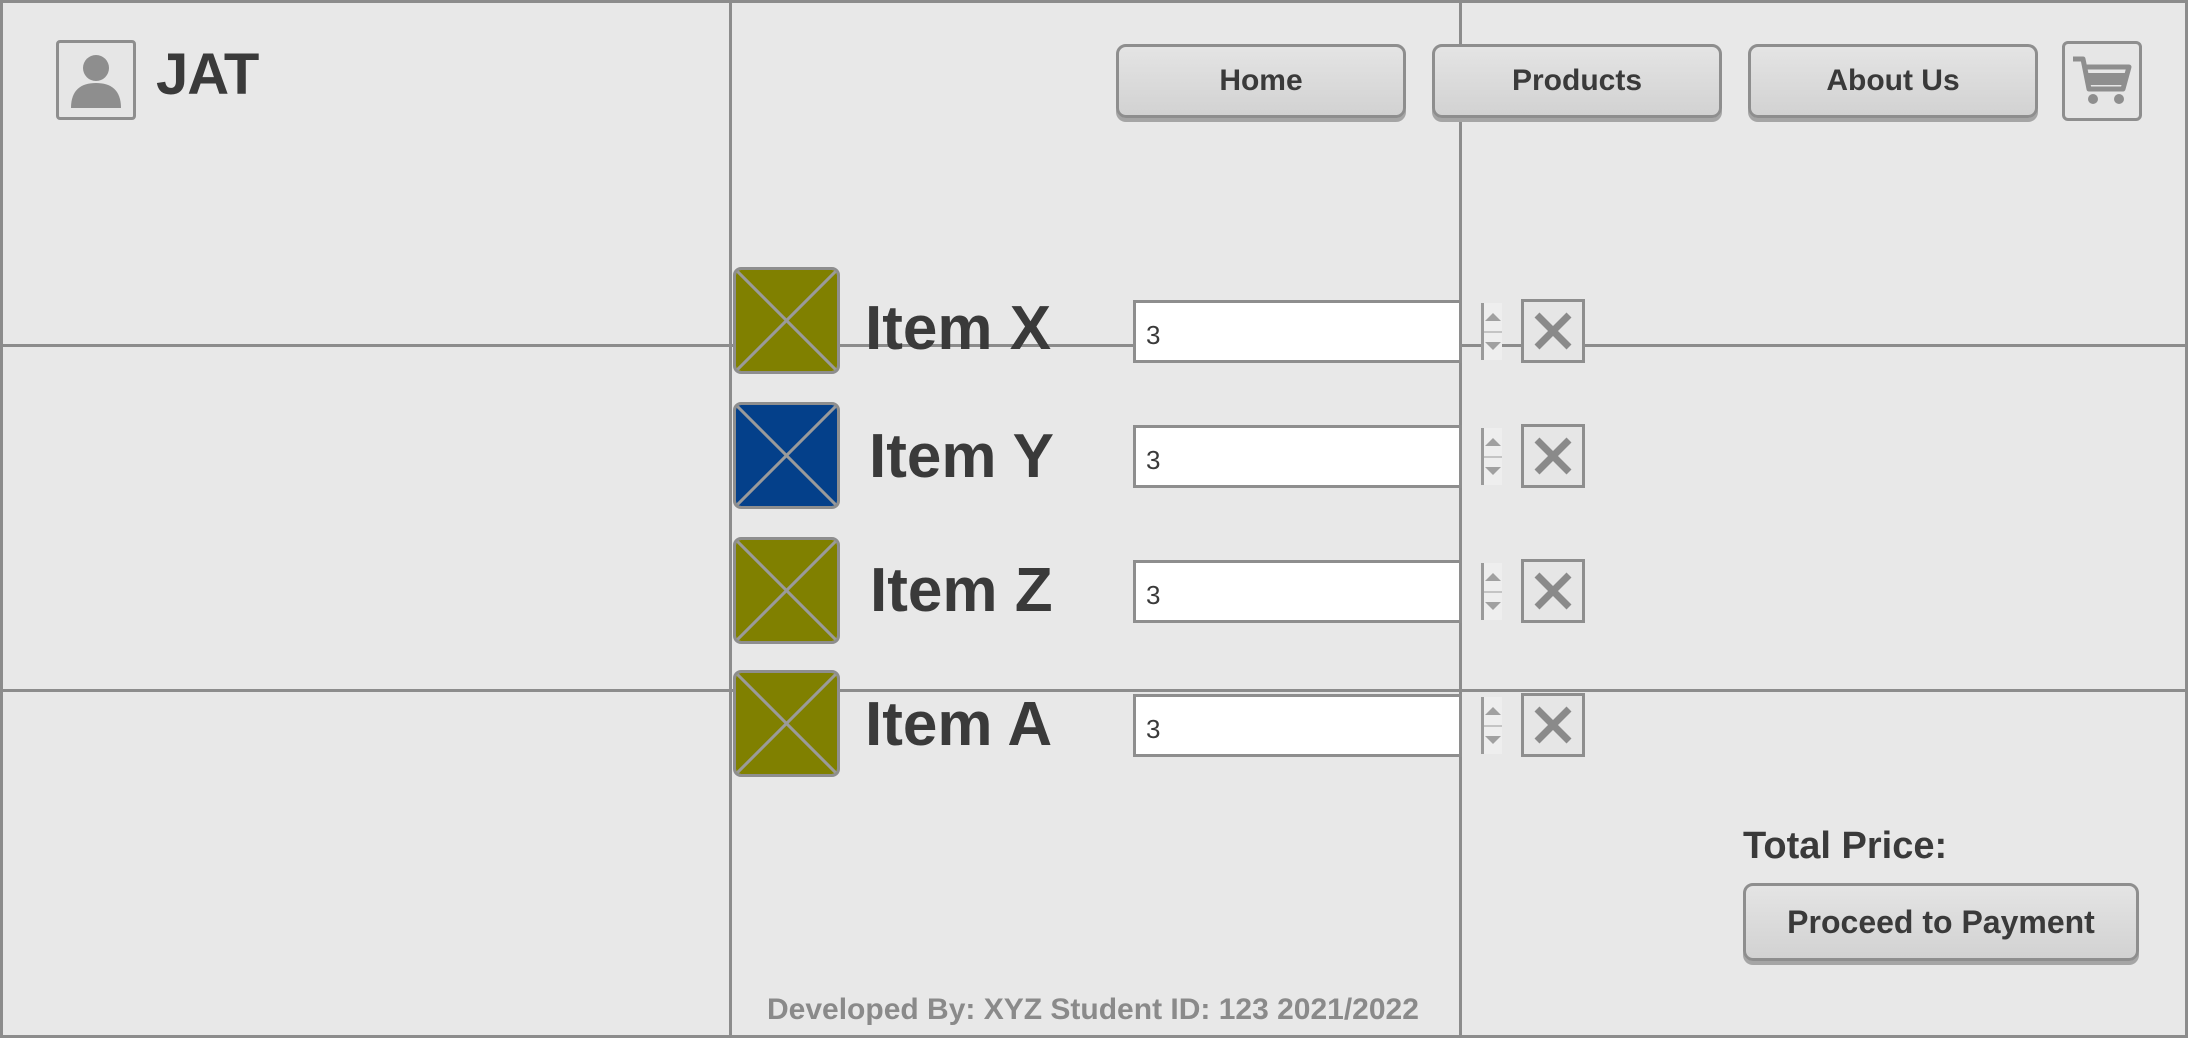  Describe the element at coordinates (959, 724) in the screenshot. I see `item-name: Item A` at that location.